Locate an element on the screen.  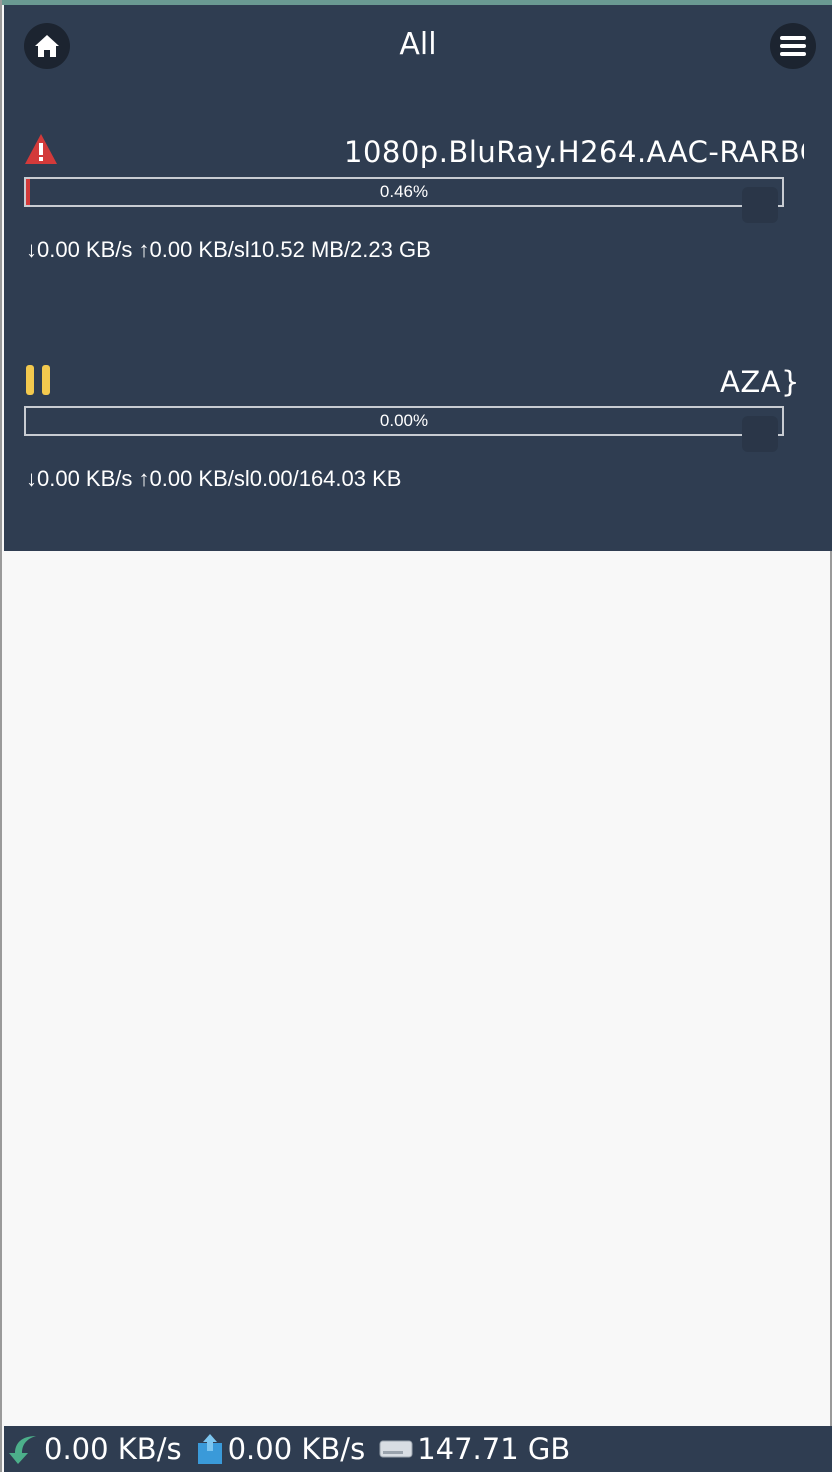
upload-speed-indicator: 0.00 KB/s is located at coordinates (281, 1449).